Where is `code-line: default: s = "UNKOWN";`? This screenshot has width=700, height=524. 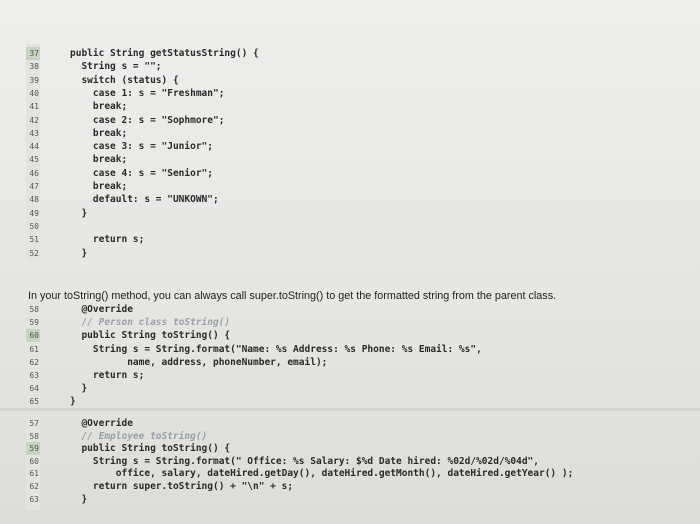 code-line: default: s = "UNKOWN"; is located at coordinates (144, 199).